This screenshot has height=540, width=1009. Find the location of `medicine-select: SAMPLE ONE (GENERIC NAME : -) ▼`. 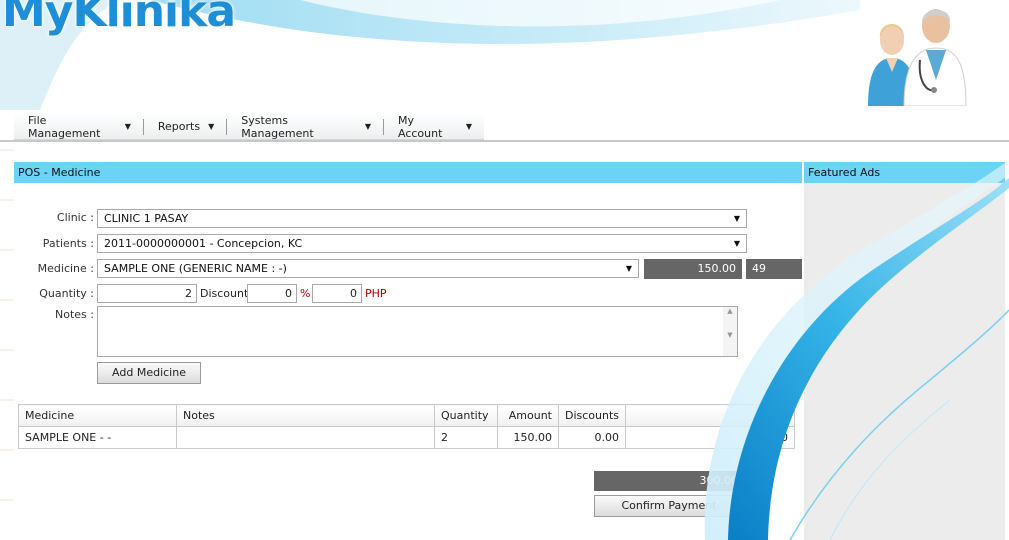

medicine-select: SAMPLE ONE (GENERIC NAME : -) ▼ is located at coordinates (368, 268).